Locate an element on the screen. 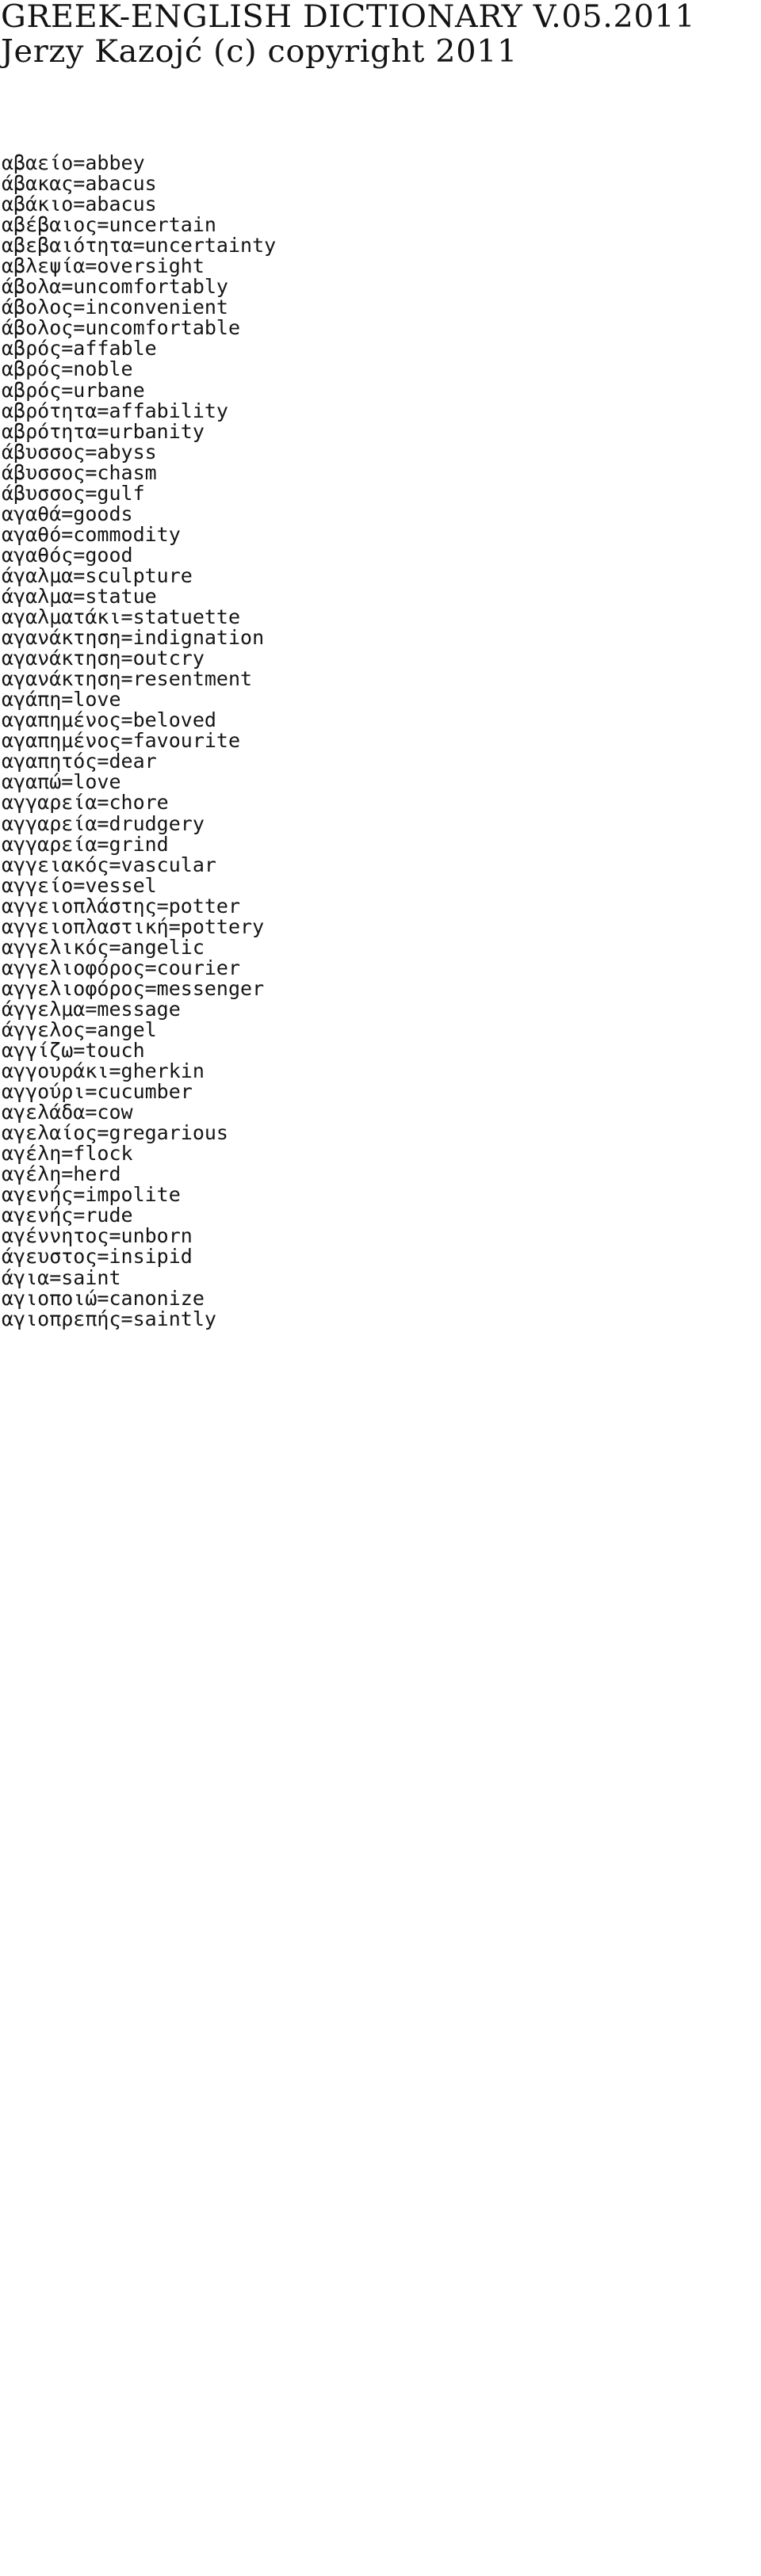 This screenshot has height=2576, width=761. dictionary-byline: Jerzy Kazojć (c) copyright 2011 is located at coordinates (259, 52).